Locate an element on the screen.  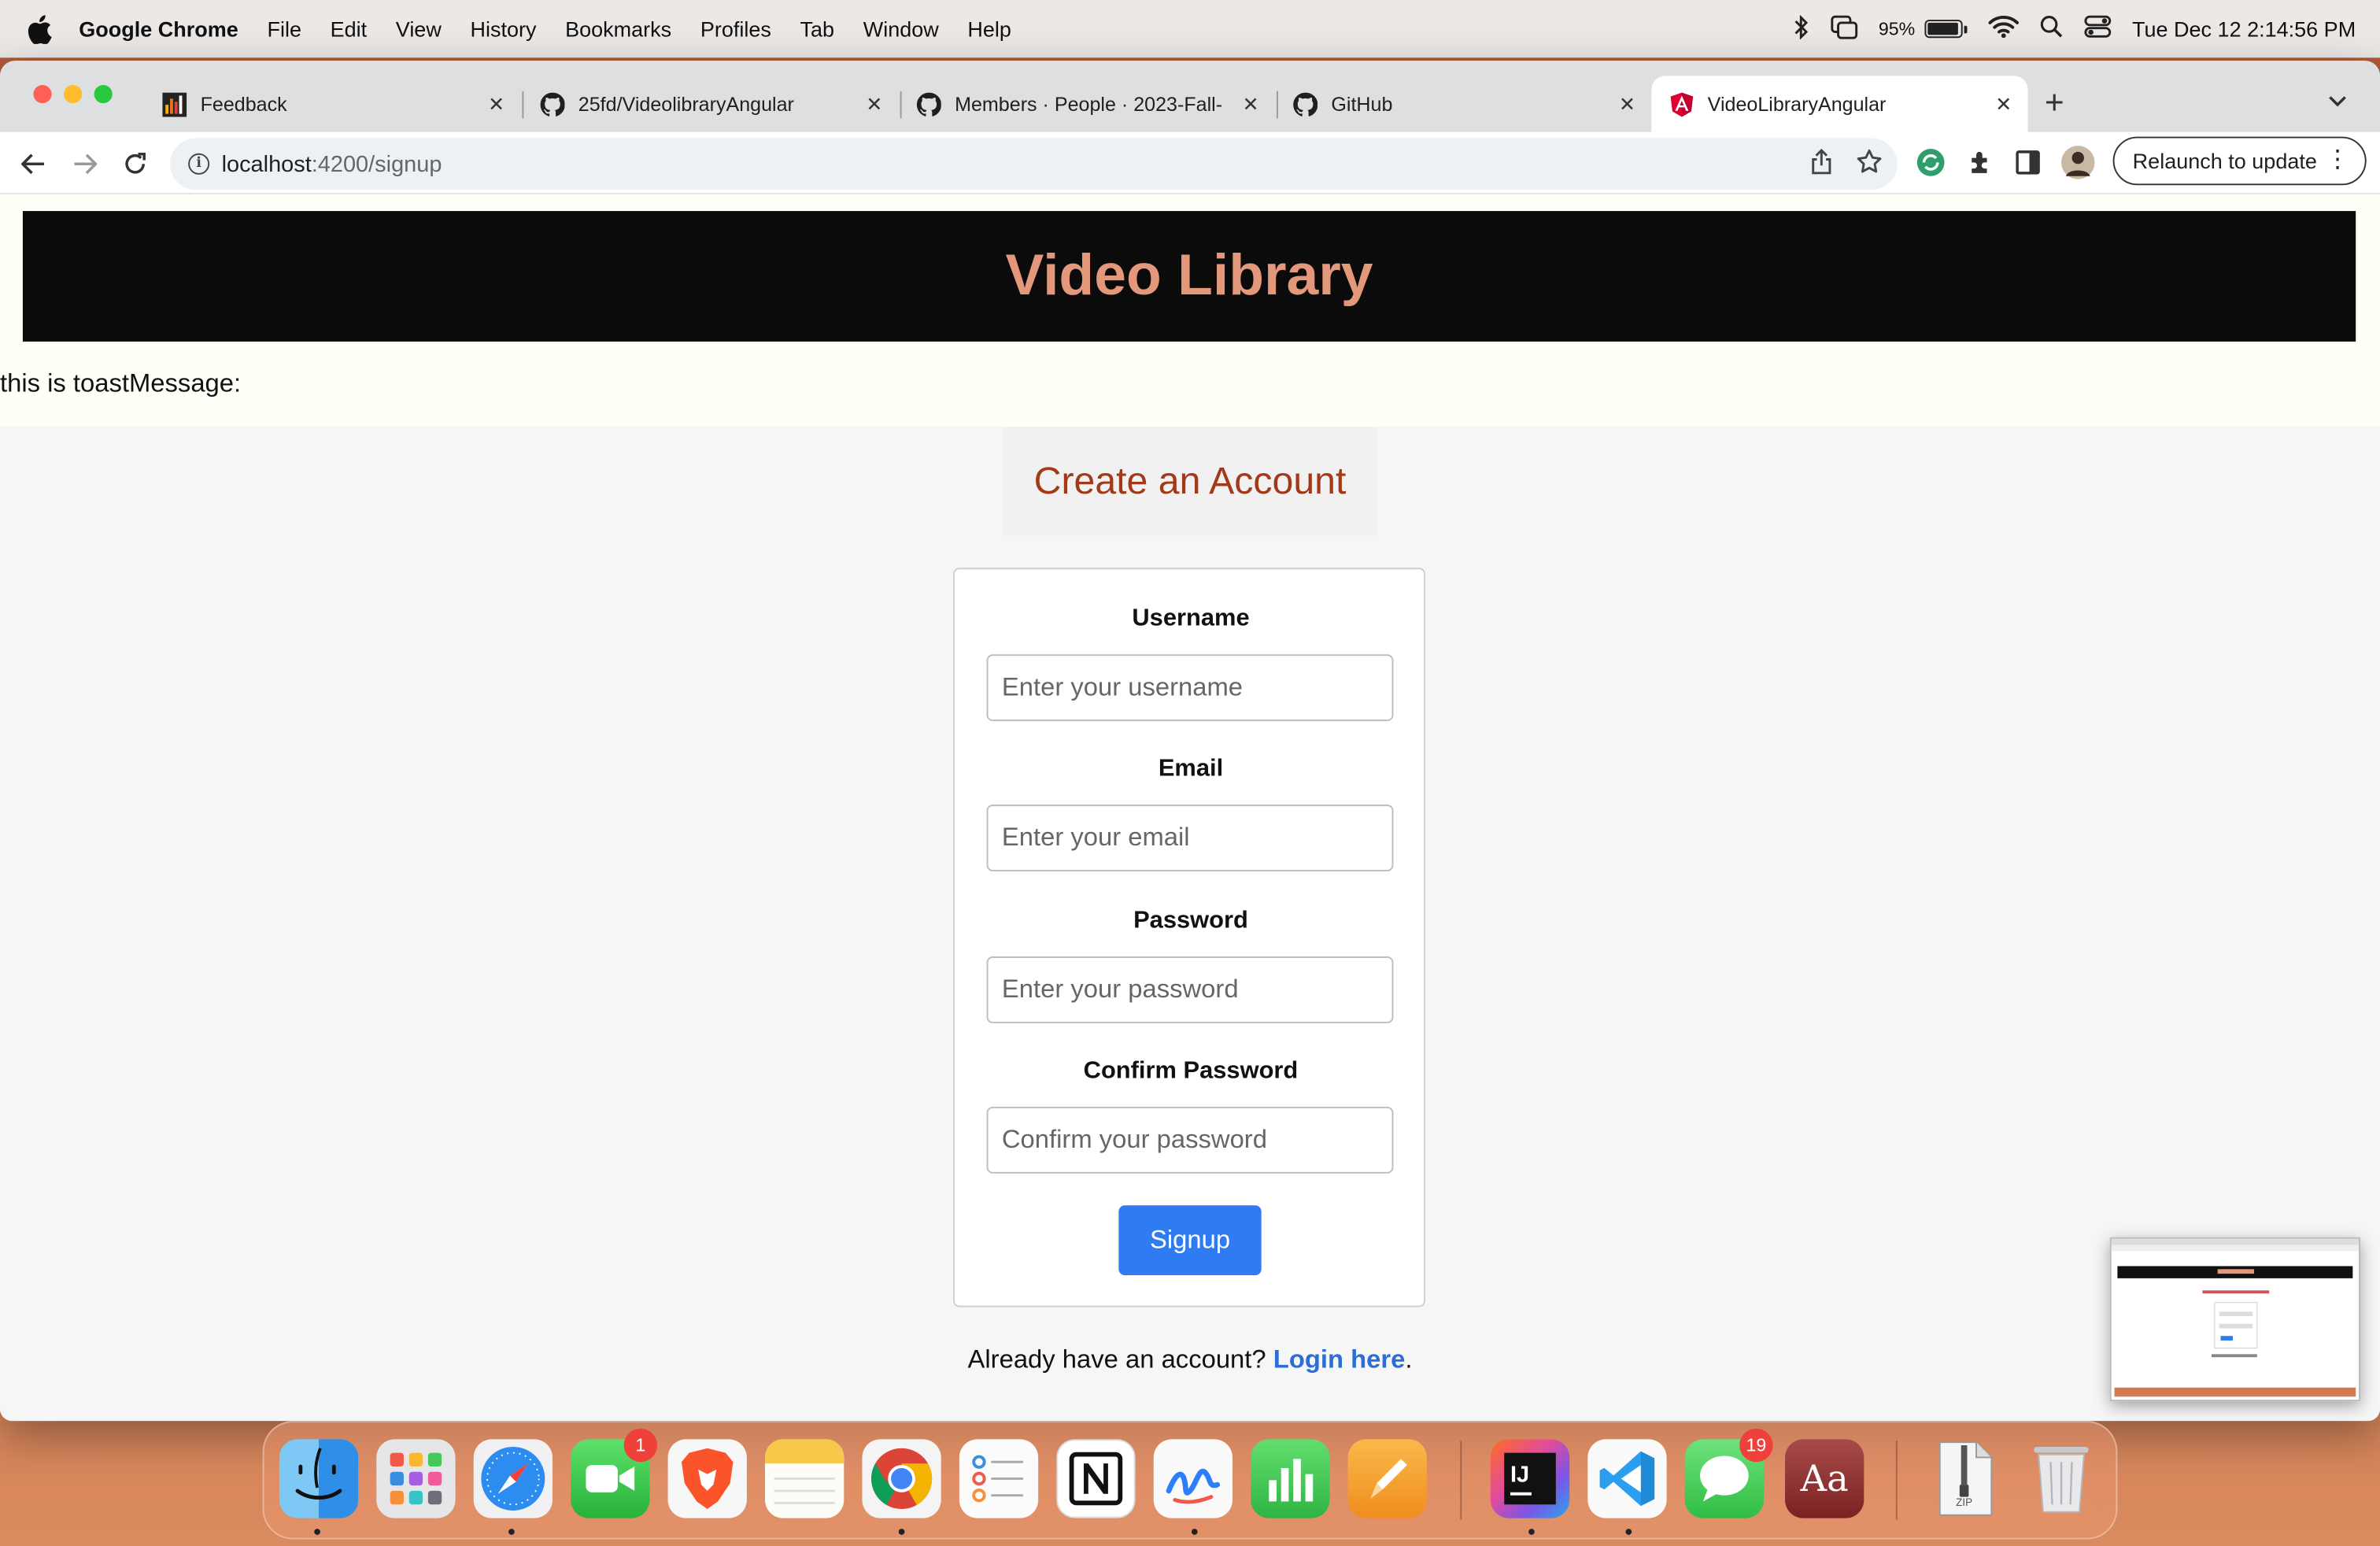
tab-members-people: Members · People · 2023-Fall- ✕ is located at coordinates (1087, 103).